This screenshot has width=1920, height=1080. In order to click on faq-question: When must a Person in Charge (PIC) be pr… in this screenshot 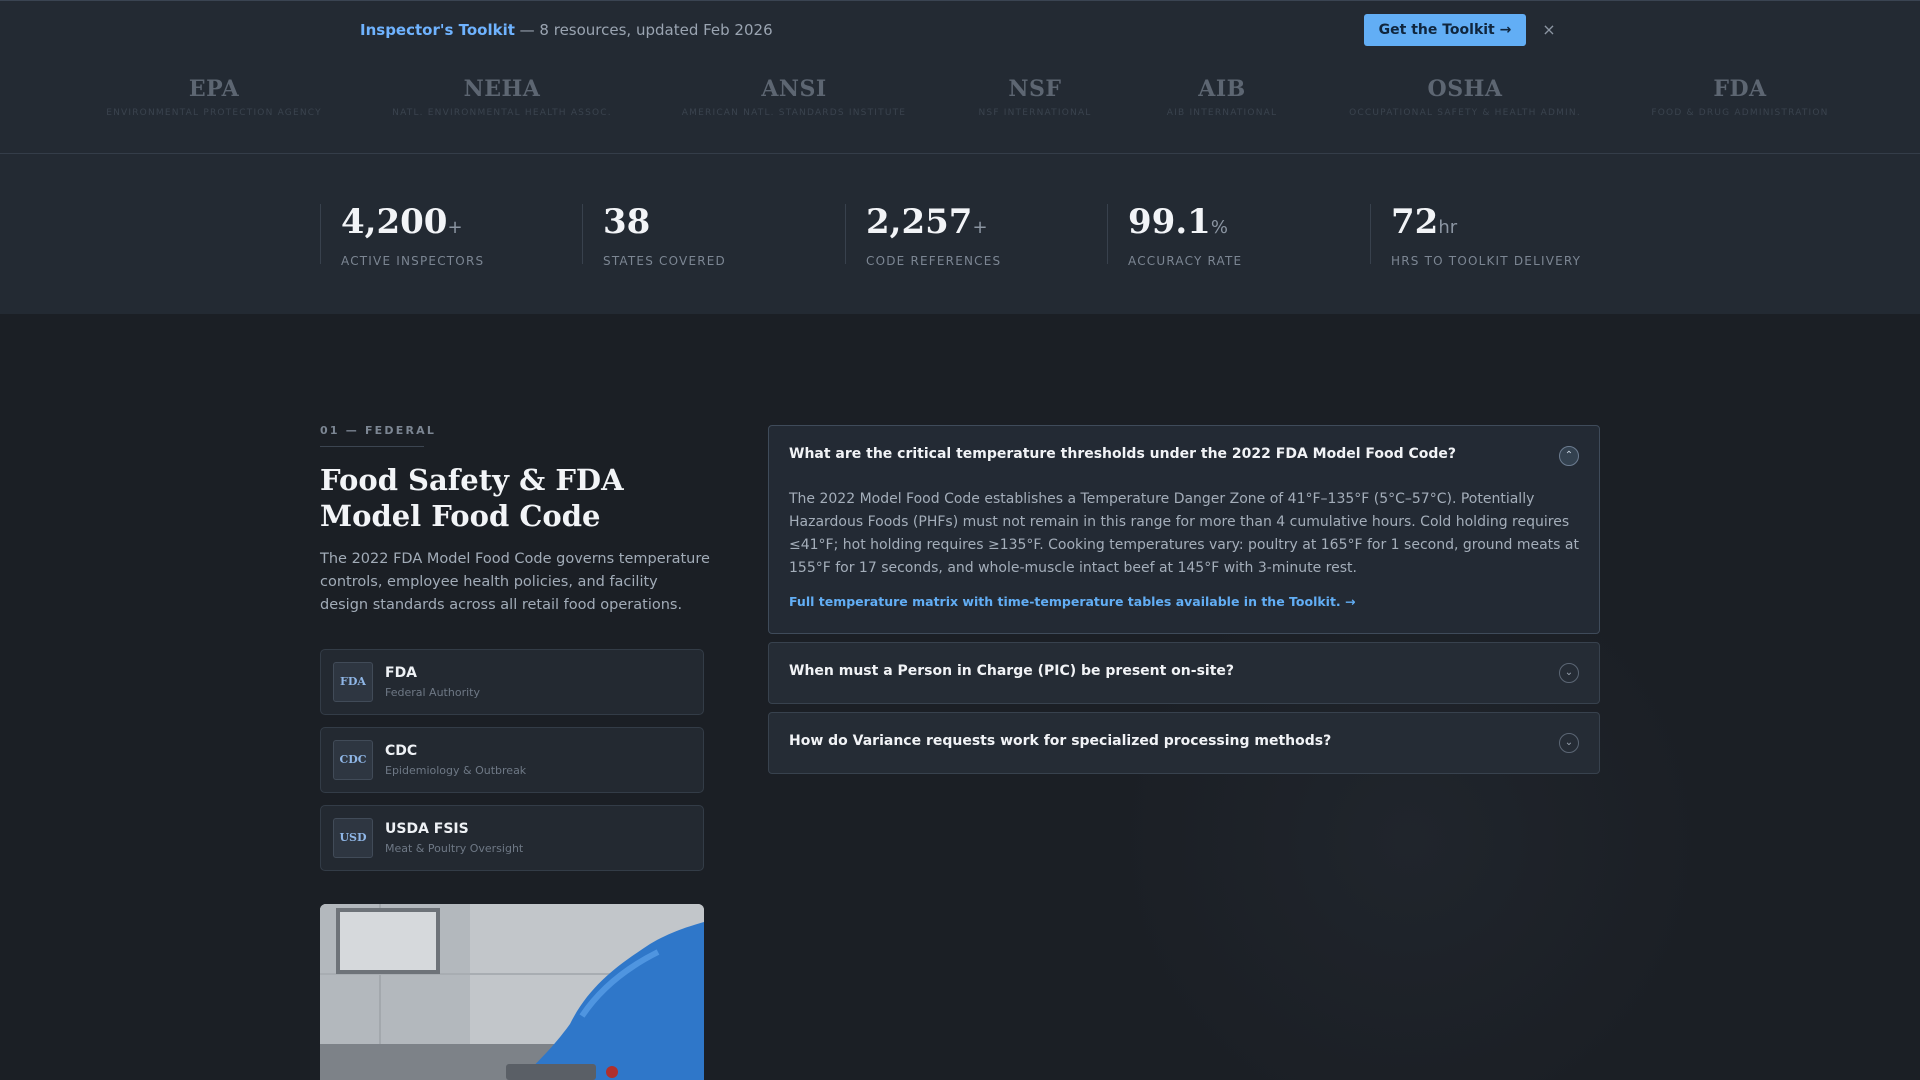, I will do `click(1169, 671)`.